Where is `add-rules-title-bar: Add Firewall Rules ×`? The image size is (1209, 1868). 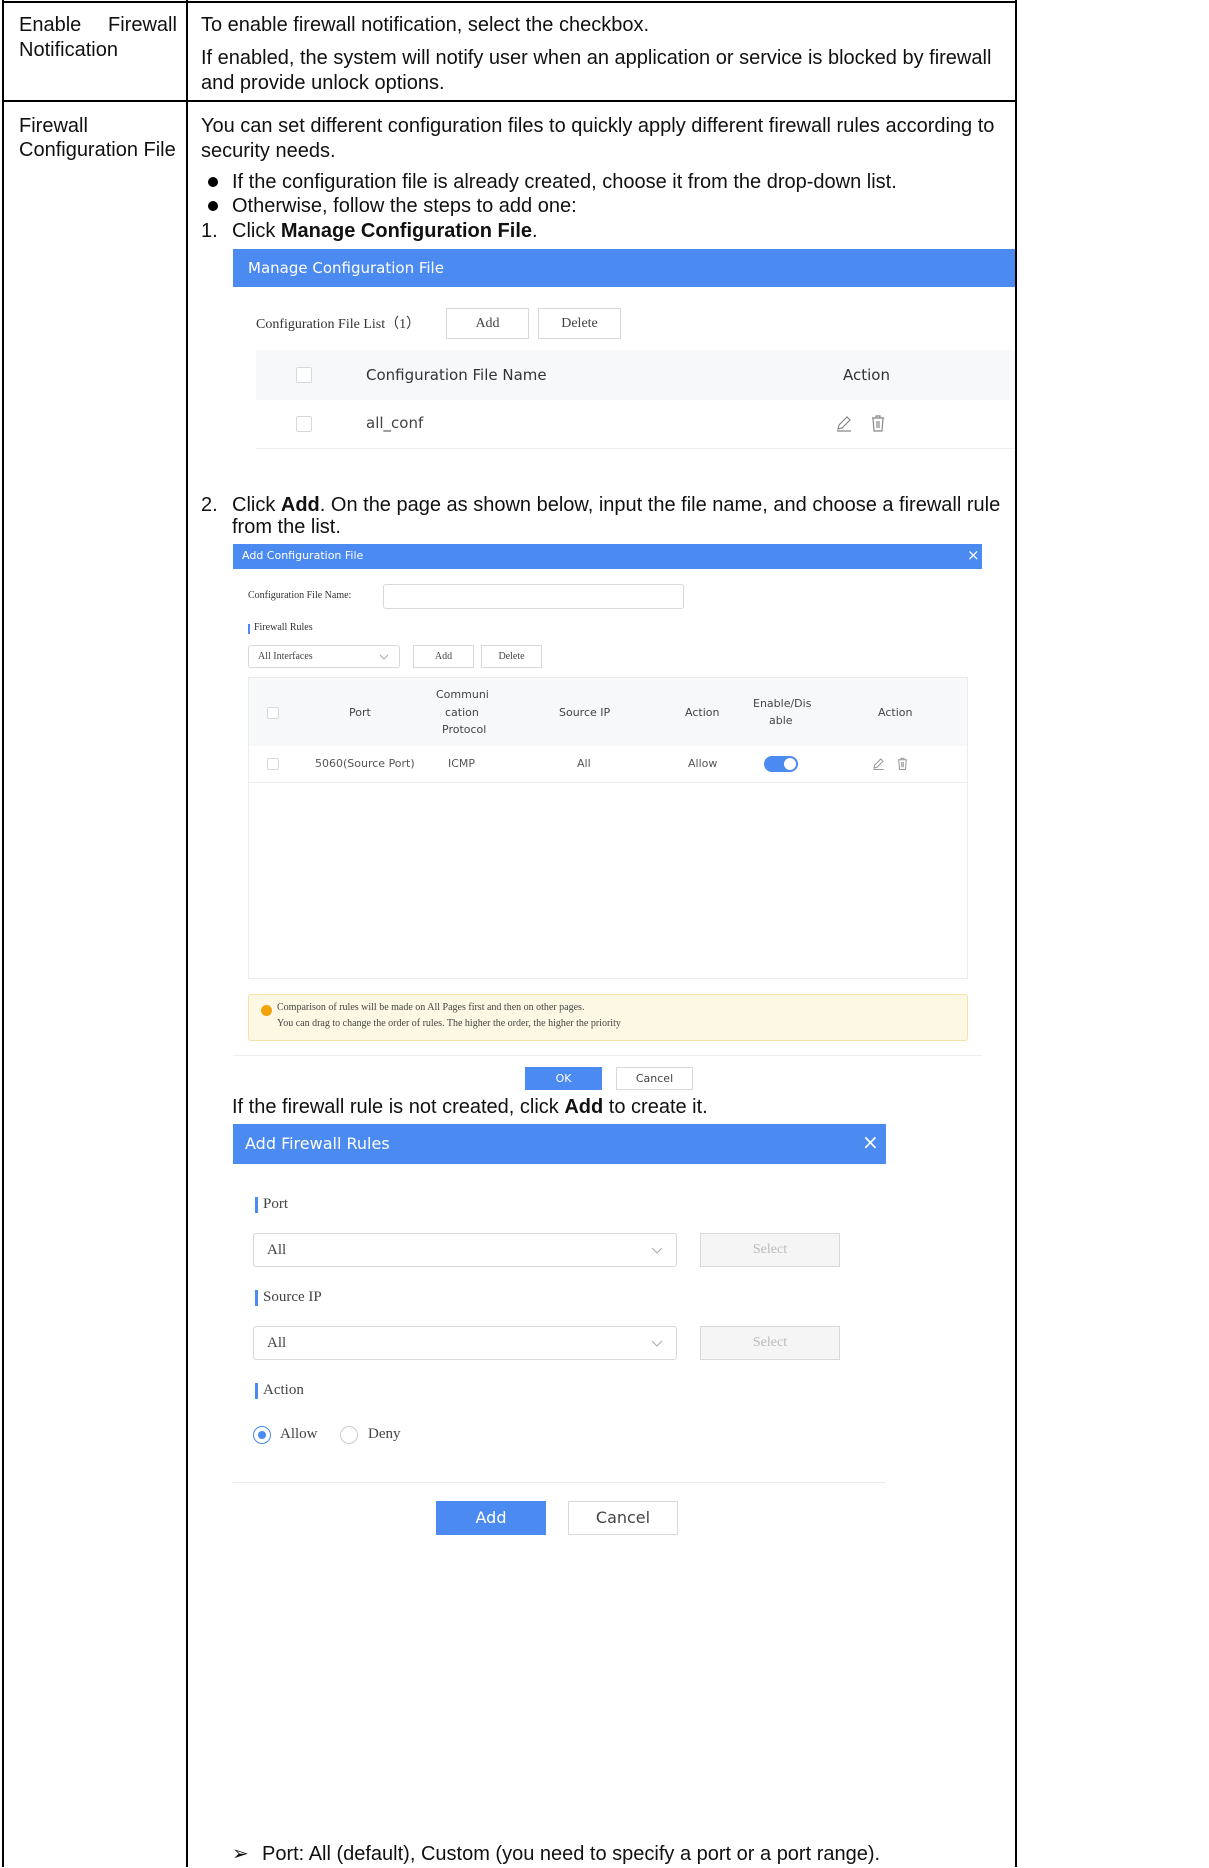 add-rules-title-bar: Add Firewall Rules × is located at coordinates (559, 1144).